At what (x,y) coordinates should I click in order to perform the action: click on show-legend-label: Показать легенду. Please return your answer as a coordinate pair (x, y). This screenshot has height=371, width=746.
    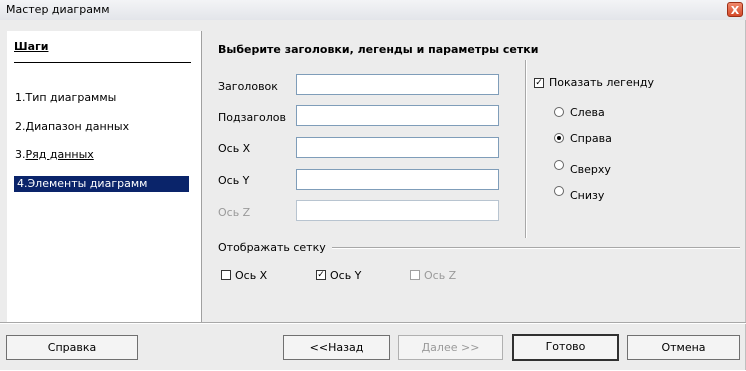
    Looking at the image, I should click on (602, 82).